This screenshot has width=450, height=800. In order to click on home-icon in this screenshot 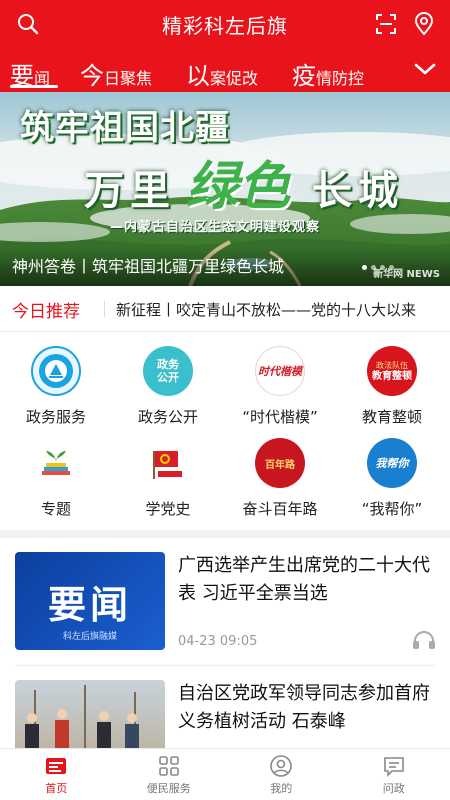, I will do `click(56, 766)`.